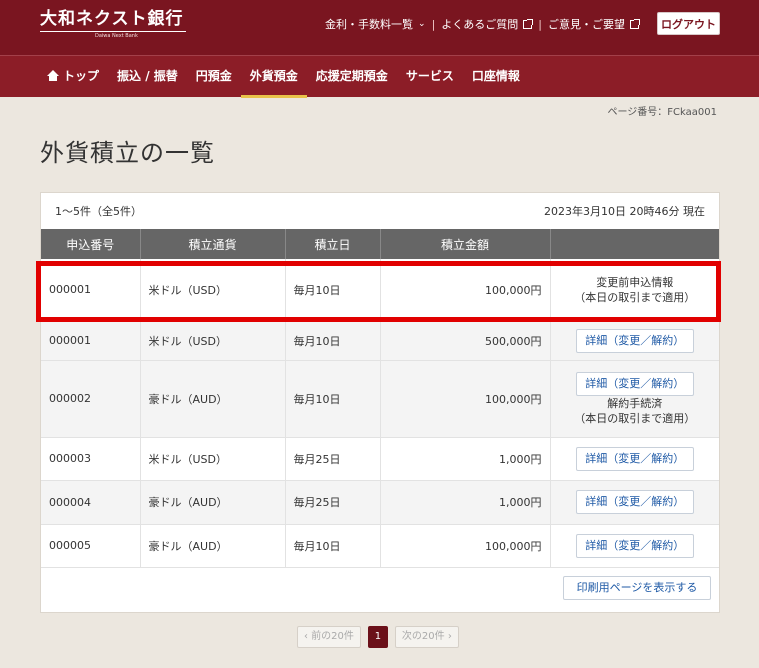  I want to click on table-header-row: 申込番号 積立通貨 積立日 積立金額, so click(380, 244).